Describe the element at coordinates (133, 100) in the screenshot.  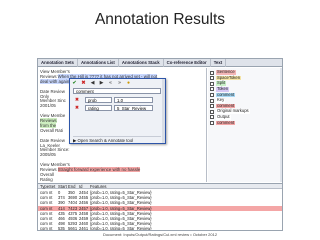
I see `feature-value-field: 1.0` at that location.